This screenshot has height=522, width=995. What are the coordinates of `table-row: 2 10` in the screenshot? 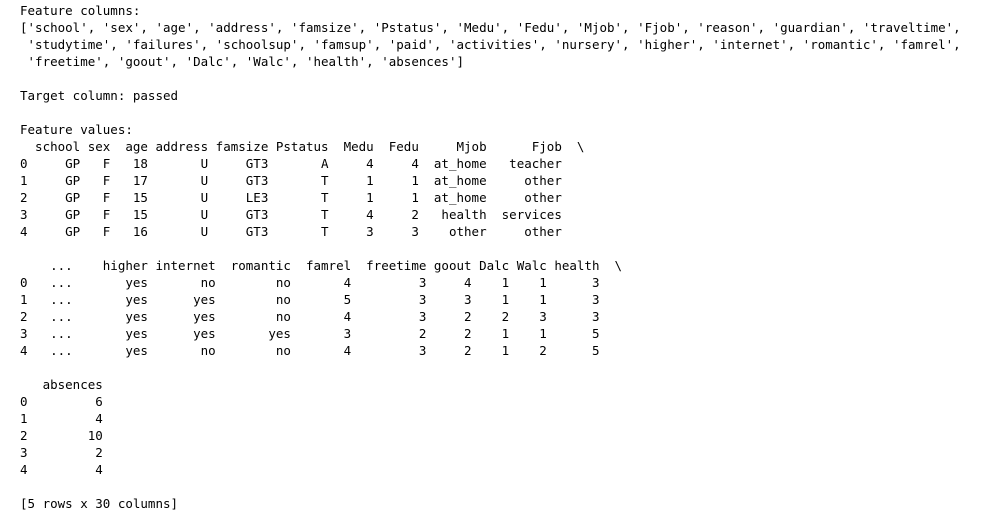 It's located at (61, 435).